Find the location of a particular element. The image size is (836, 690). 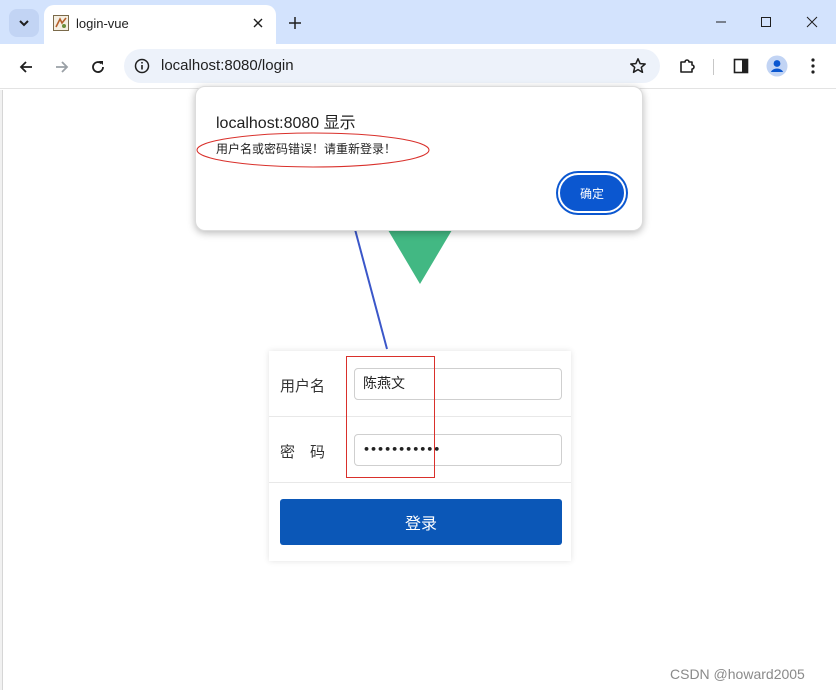

dialog-title: localhost:8080 显示 is located at coordinates (286, 123).